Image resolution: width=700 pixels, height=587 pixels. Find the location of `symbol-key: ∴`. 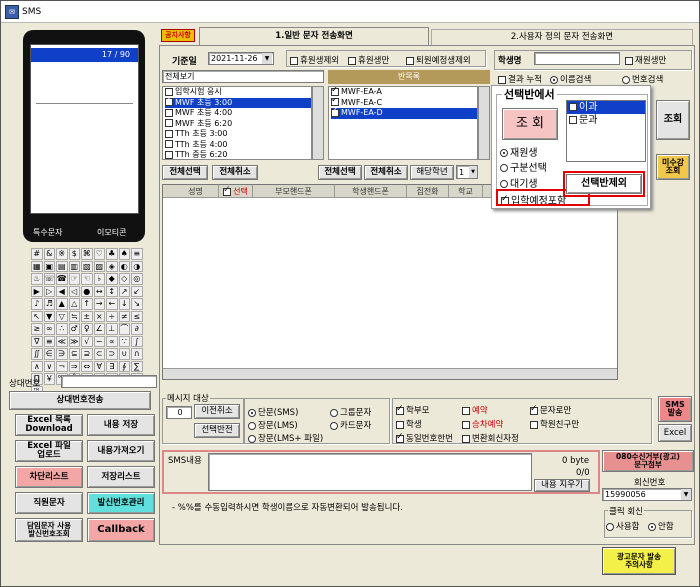

symbol-key: ∴ is located at coordinates (62, 329).